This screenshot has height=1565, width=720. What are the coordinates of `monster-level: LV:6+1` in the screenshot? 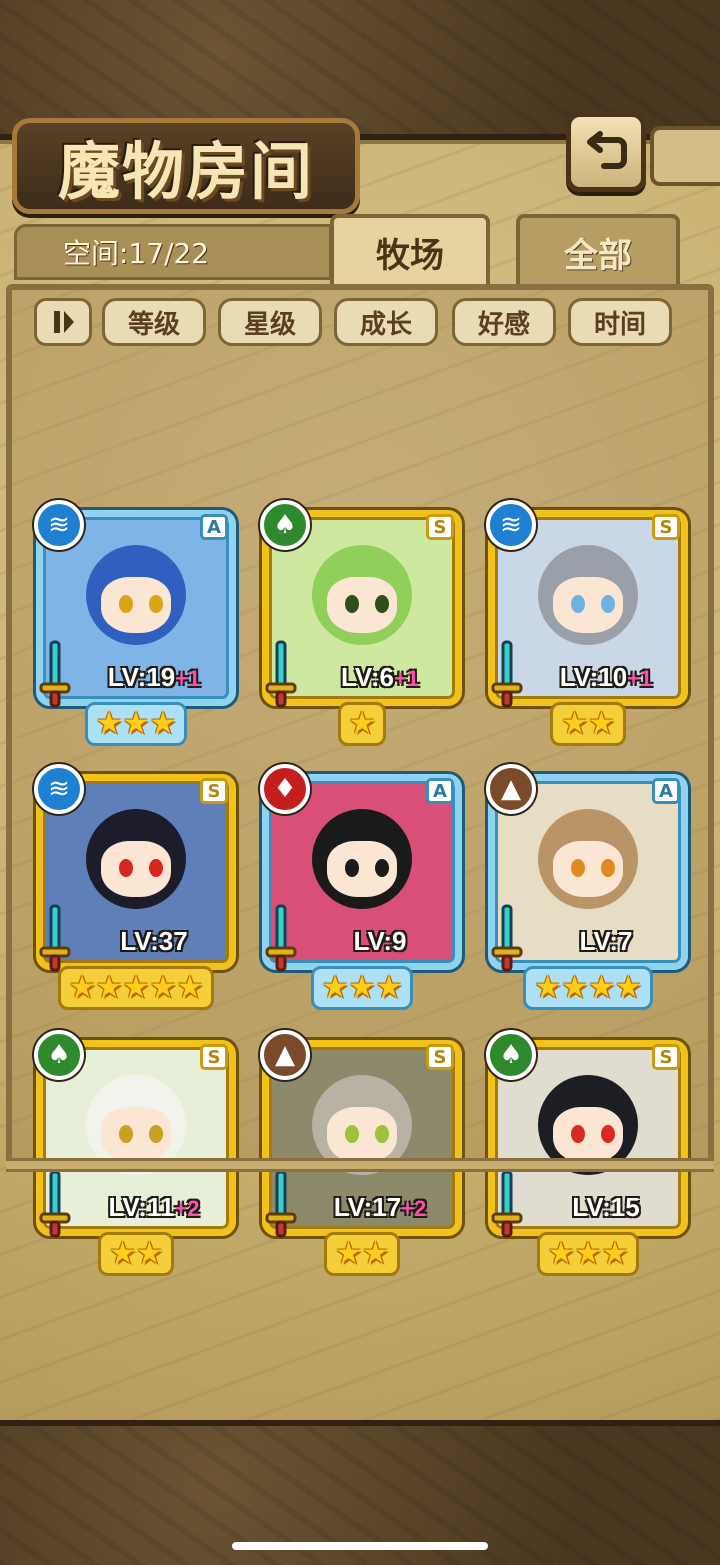 It's located at (380, 678).